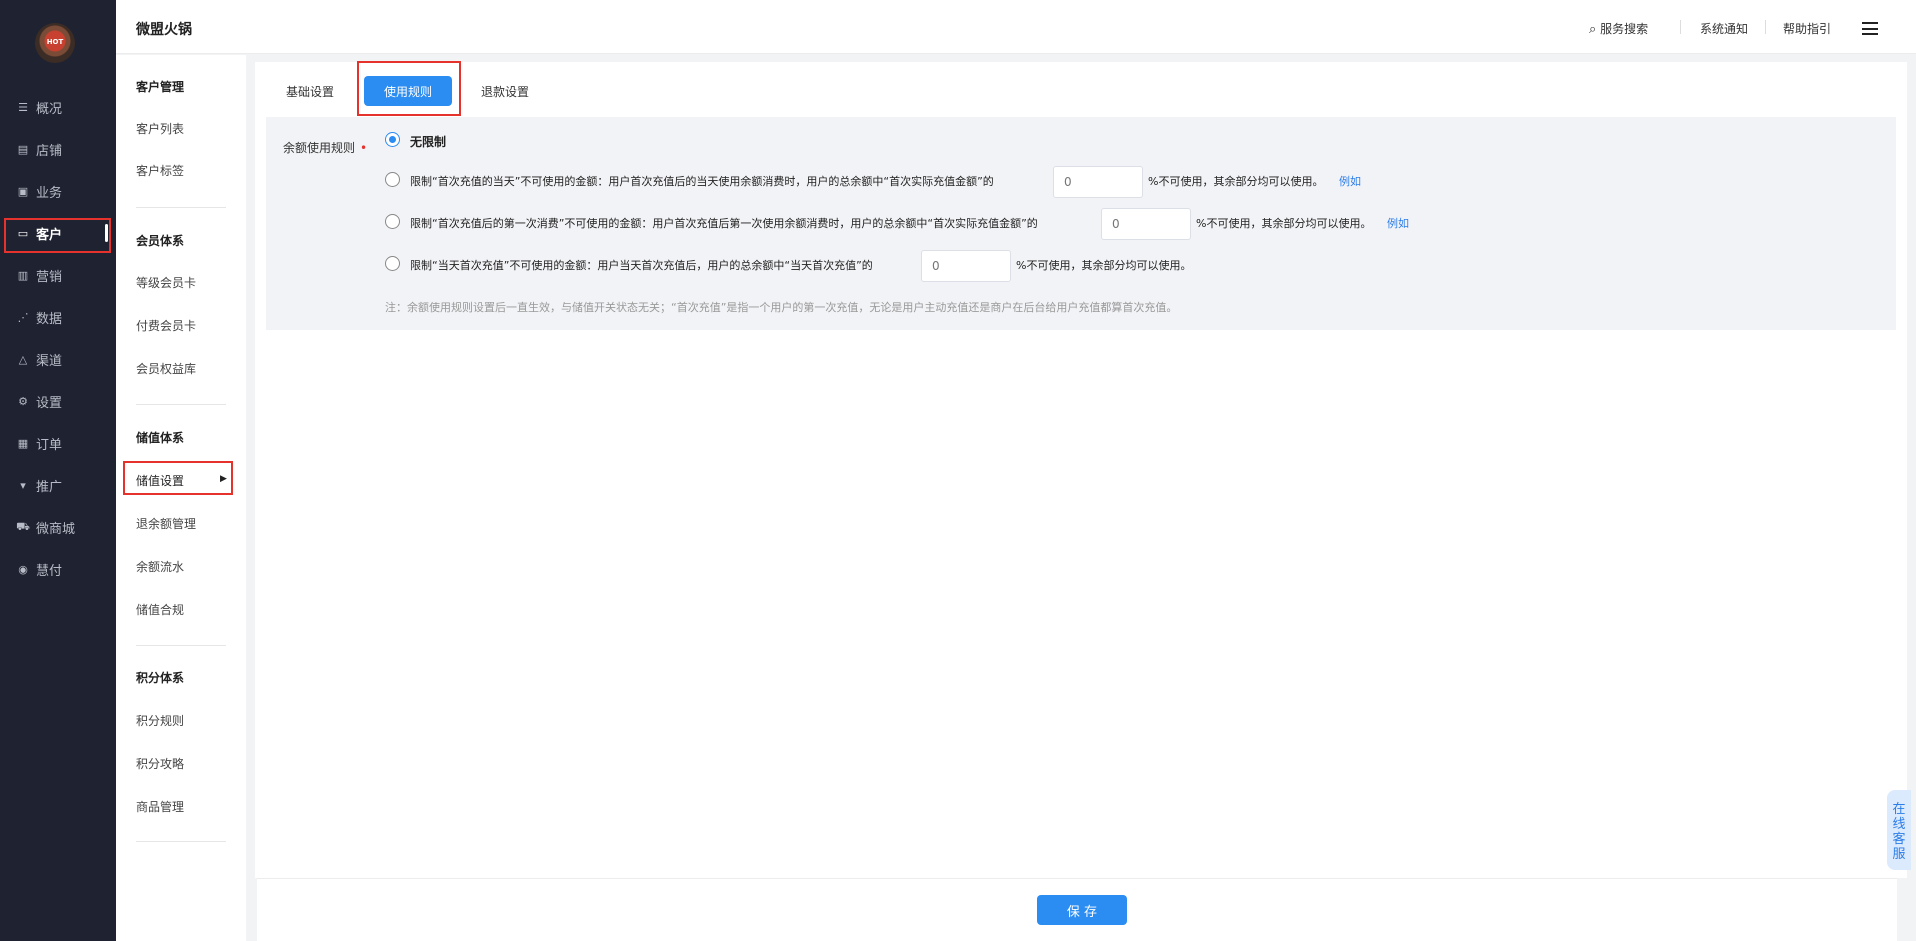 The height and width of the screenshot is (941, 1916). I want to click on subnav-group-title: 储值体系, so click(160, 438).